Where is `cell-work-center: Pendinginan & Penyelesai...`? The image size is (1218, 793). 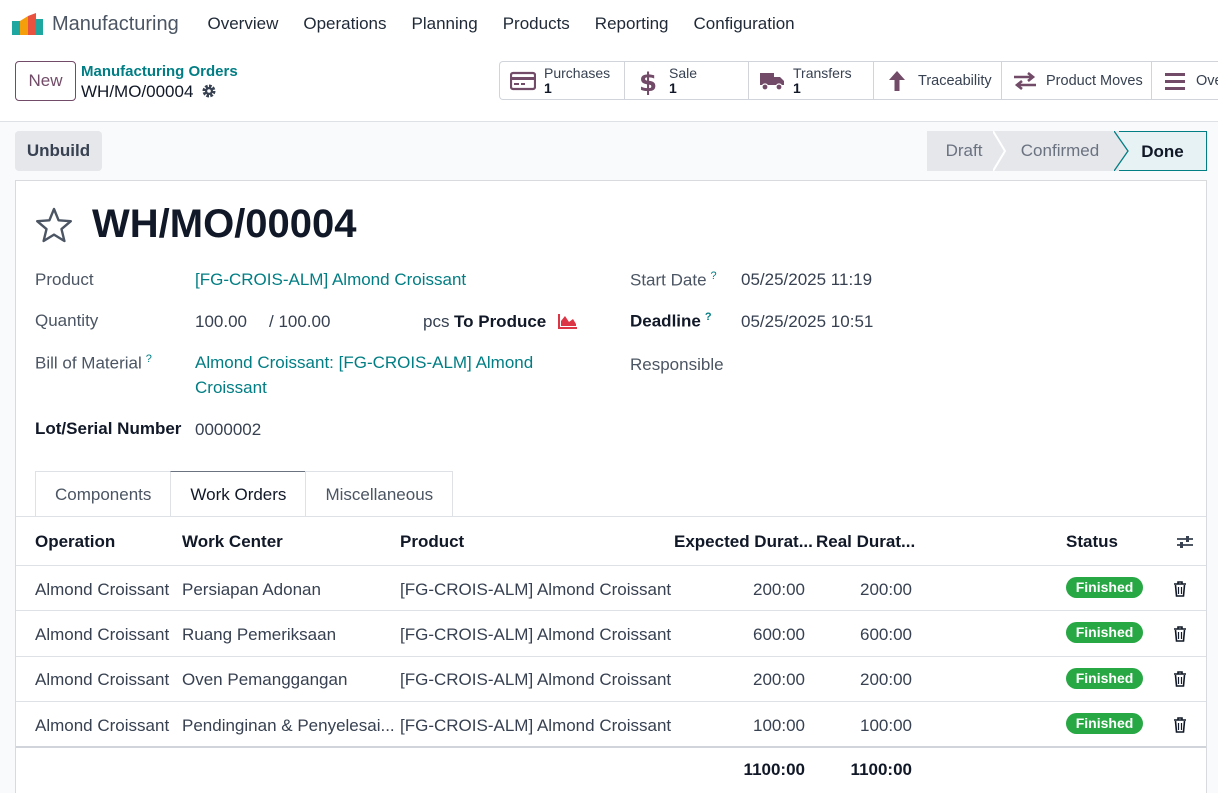 cell-work-center: Pendinginan & Penyelesai... is located at coordinates (288, 726).